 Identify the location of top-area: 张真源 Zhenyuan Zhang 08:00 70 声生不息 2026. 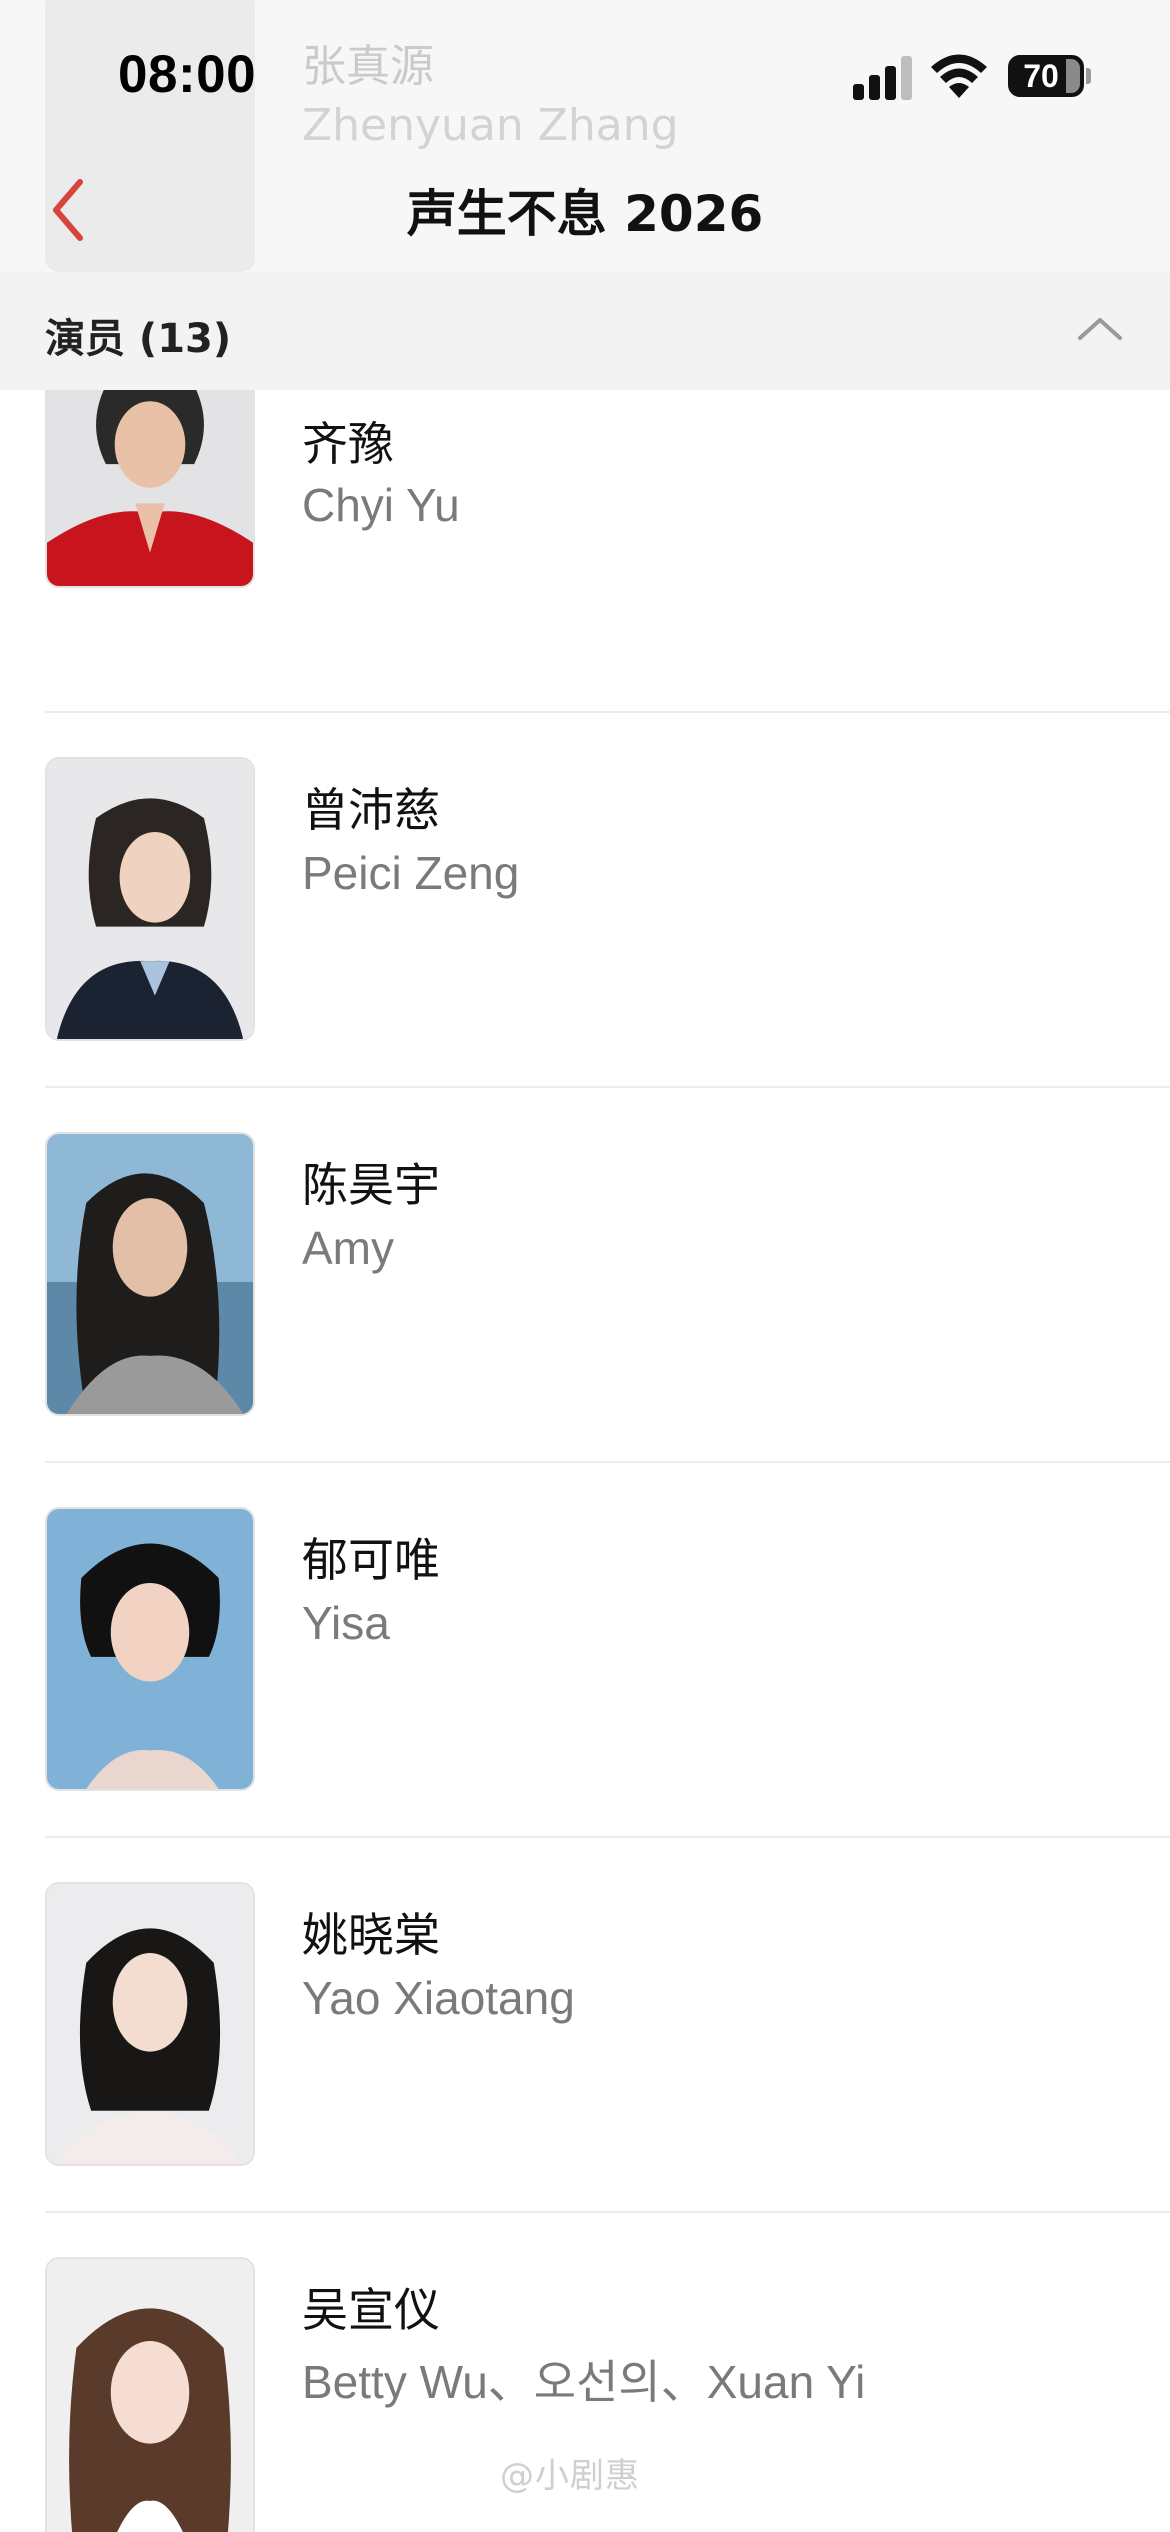
(585, 136).